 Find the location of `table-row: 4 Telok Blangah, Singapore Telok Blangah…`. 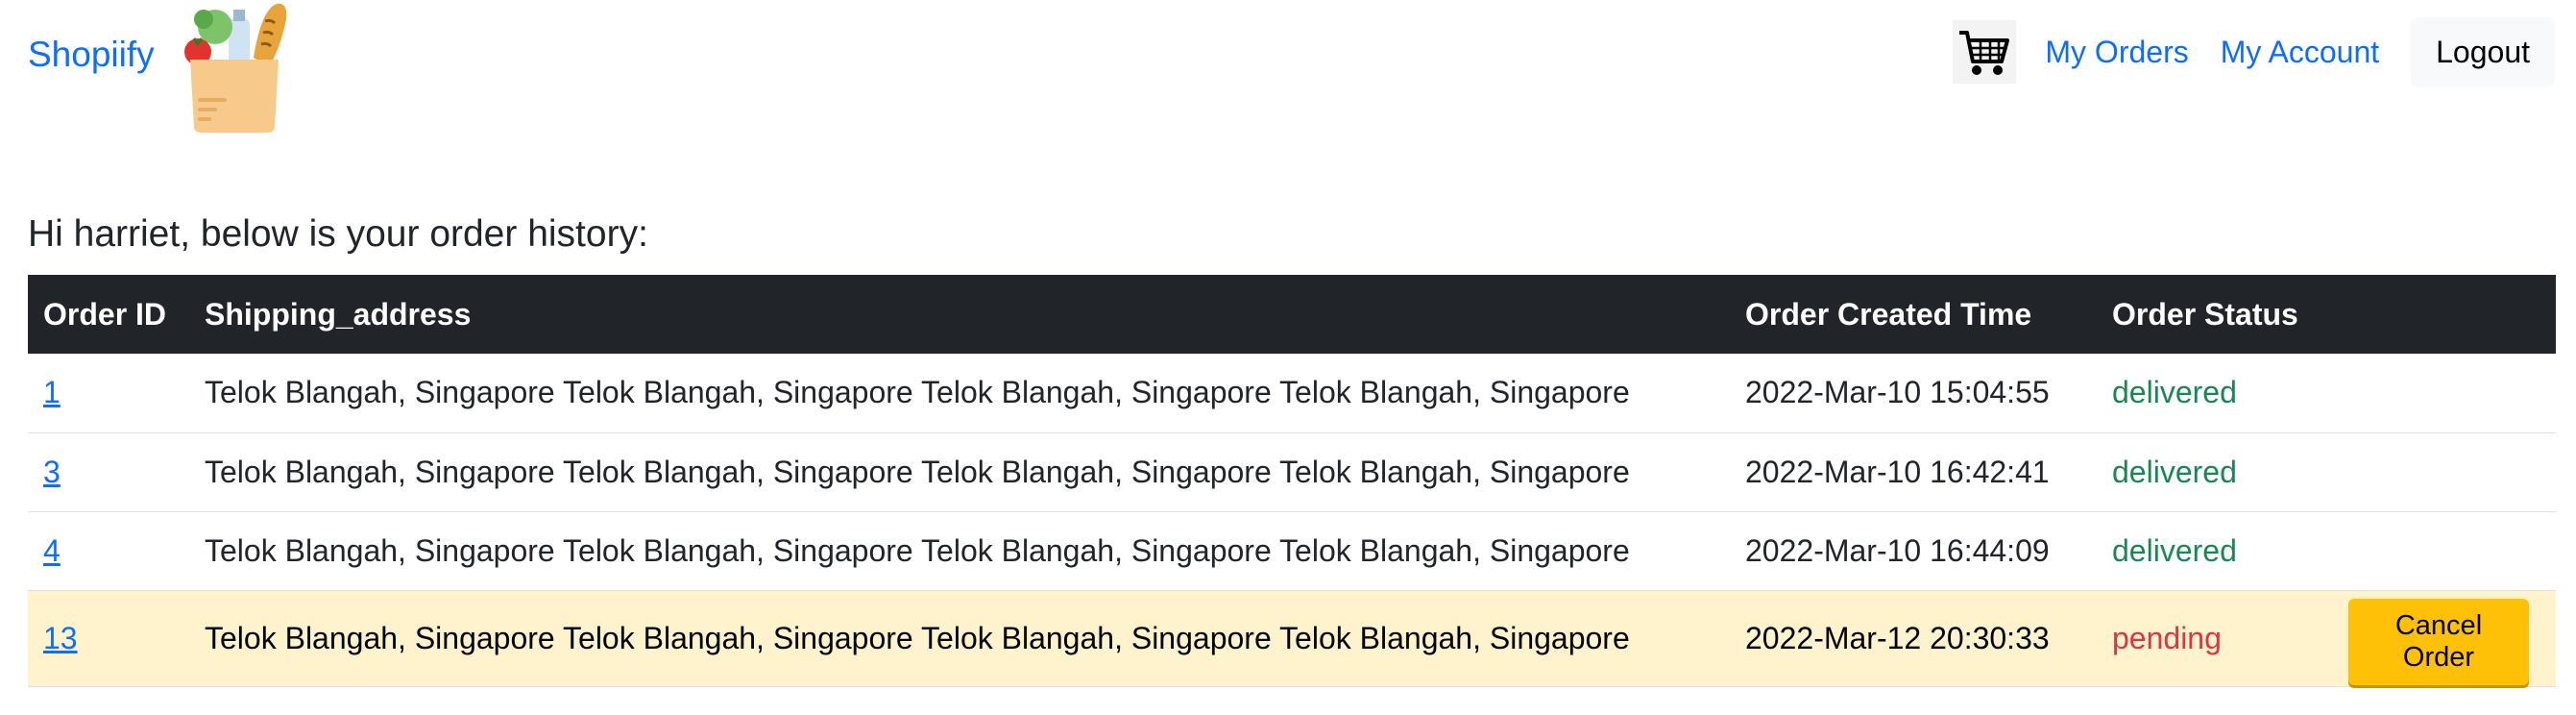

table-row: 4 Telok Blangah, Singapore Telok Blangah… is located at coordinates (1292, 551).